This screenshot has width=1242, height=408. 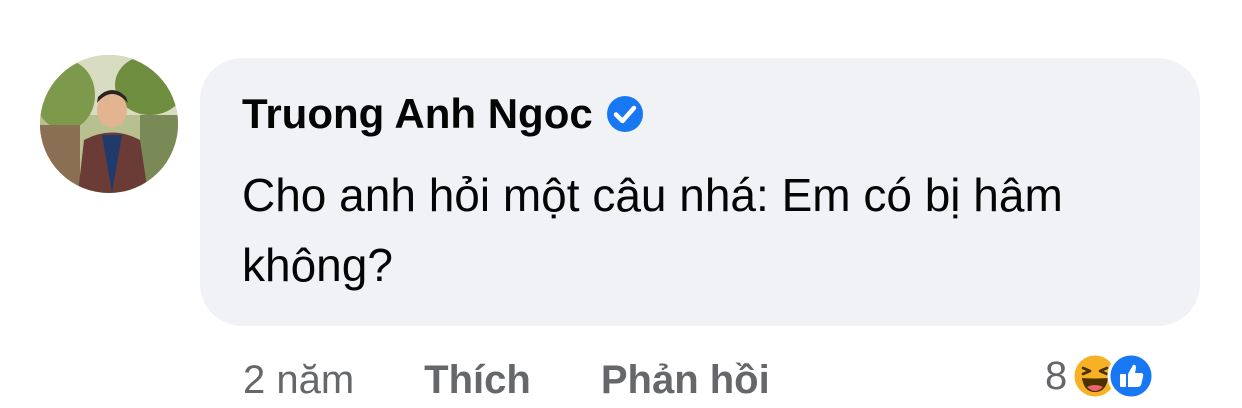 What do you see at coordinates (298, 380) in the screenshot?
I see `comment-timestamp: 2 năm` at bounding box center [298, 380].